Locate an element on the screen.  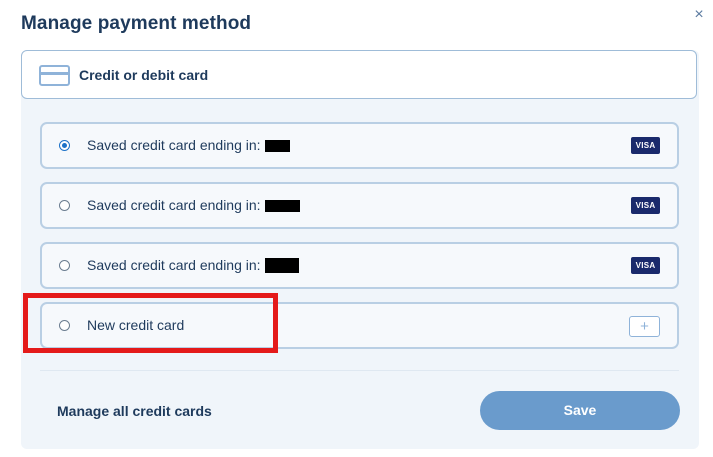
saved-card-option-2: Saved credit card ending in: VISA is located at coordinates (359, 205).